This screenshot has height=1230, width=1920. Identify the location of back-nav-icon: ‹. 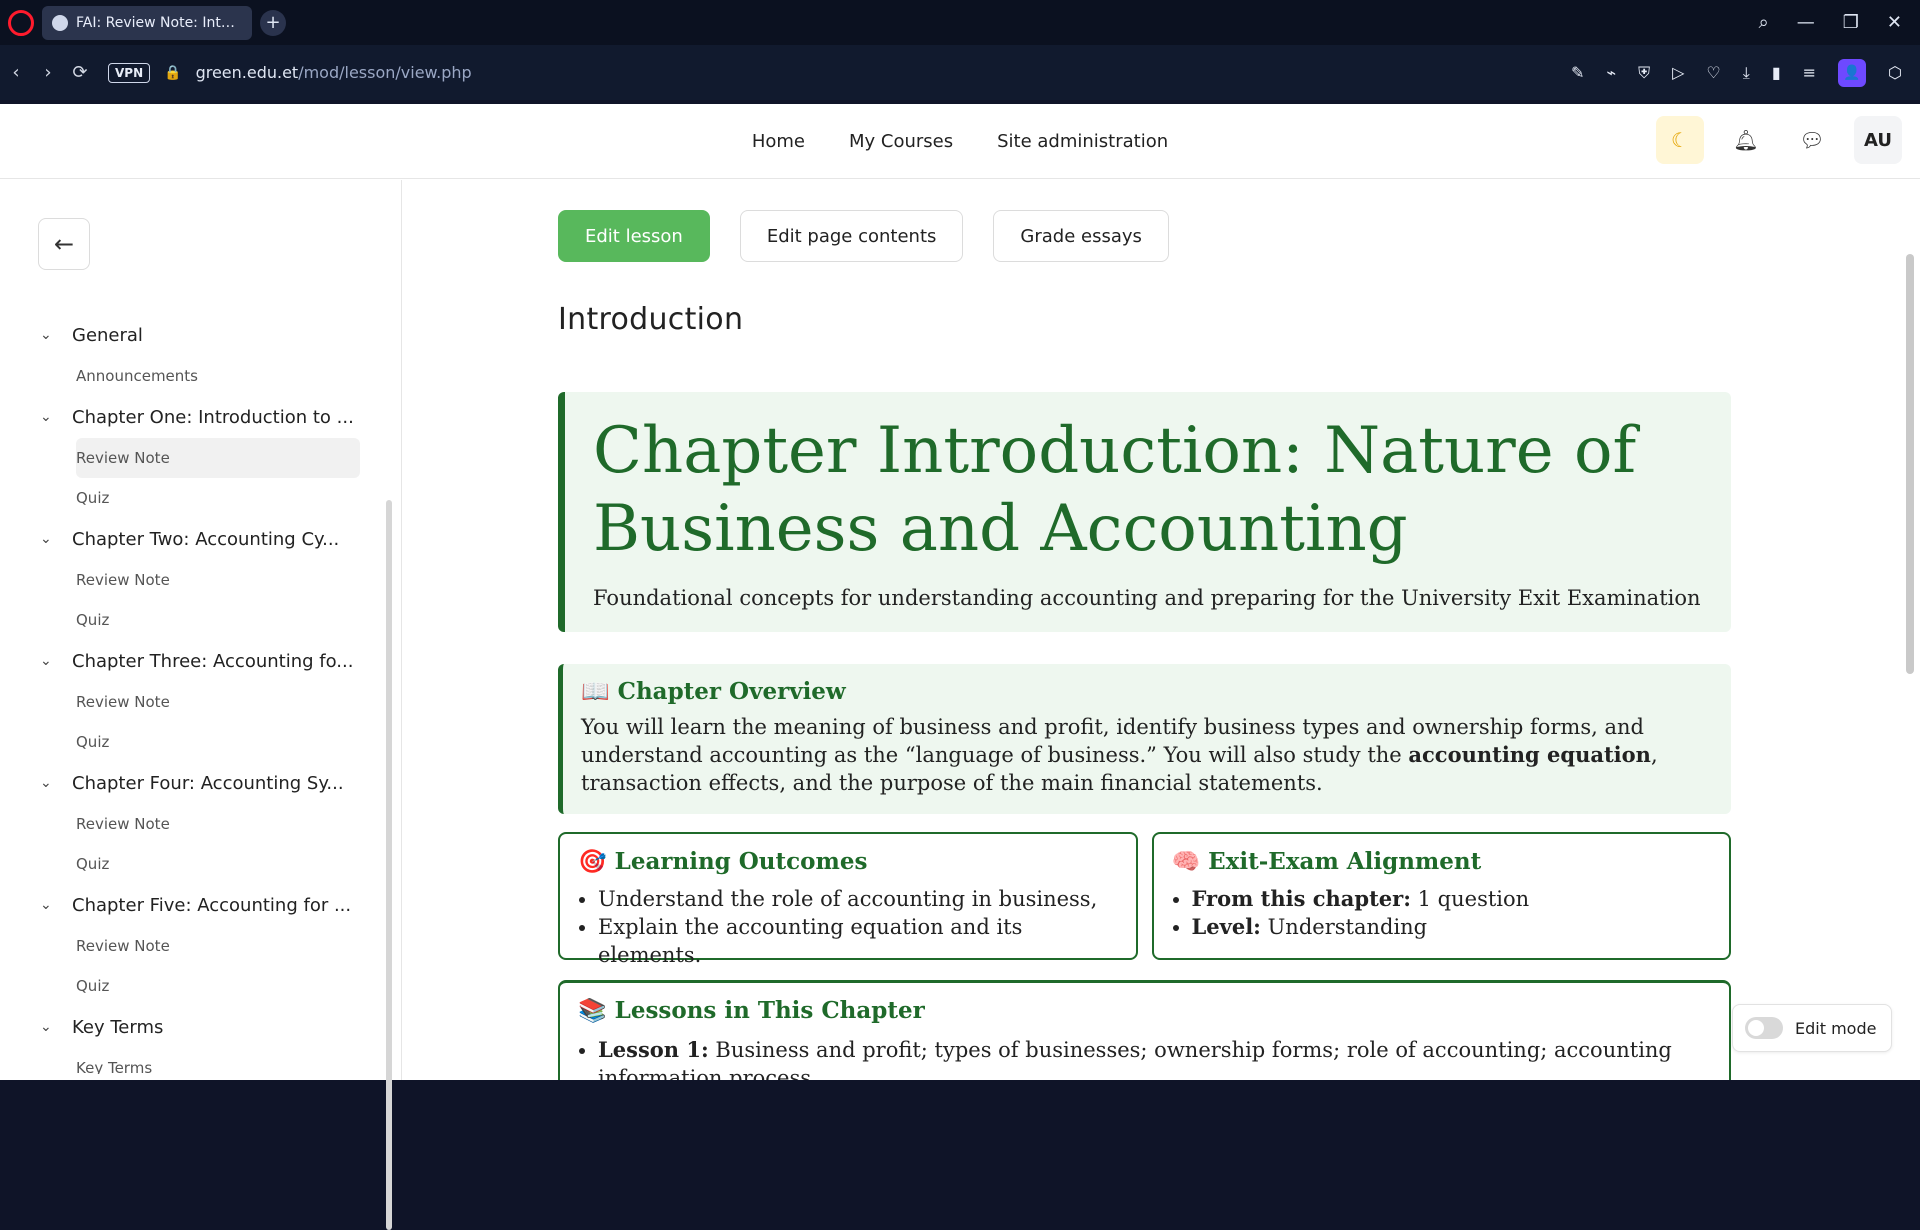
(16, 72).